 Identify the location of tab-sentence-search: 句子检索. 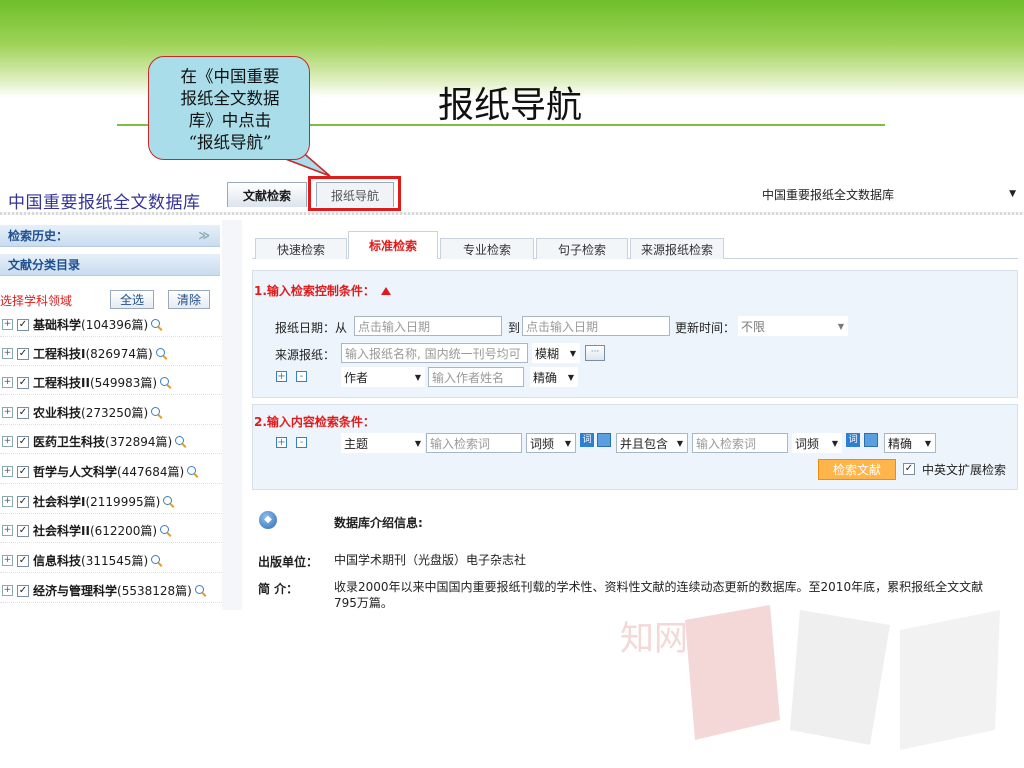
(582, 248).